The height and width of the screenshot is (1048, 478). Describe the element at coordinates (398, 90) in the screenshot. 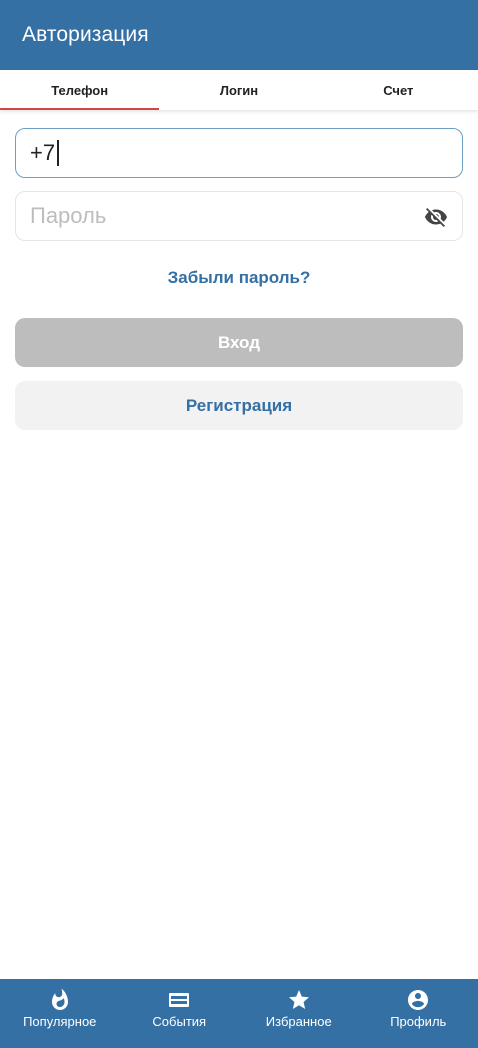

I see `tab-account: Счет` at that location.